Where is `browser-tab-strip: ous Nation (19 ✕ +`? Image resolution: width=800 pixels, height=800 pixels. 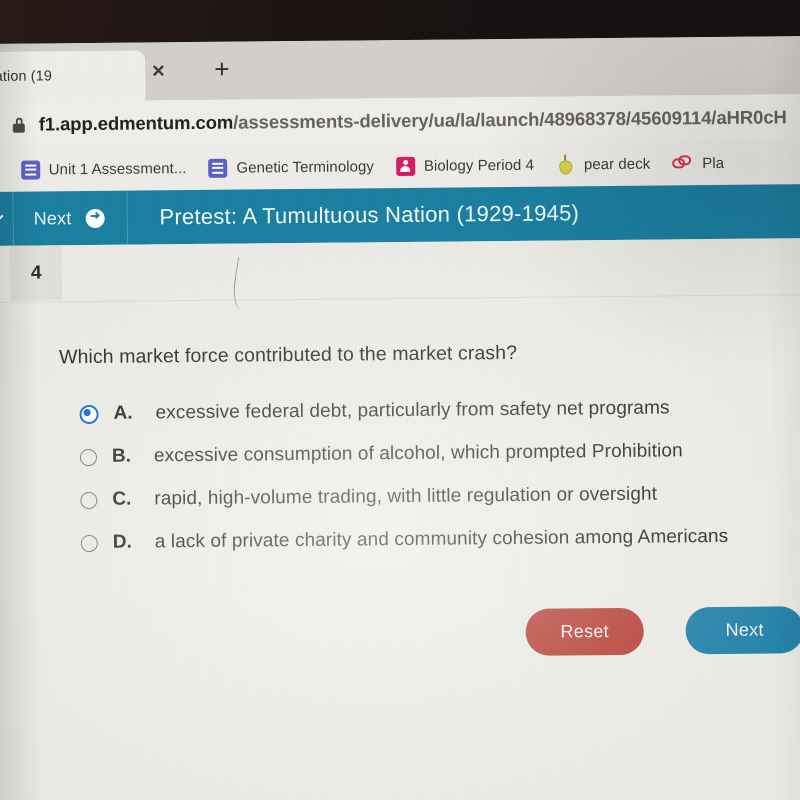
browser-tab-strip: ous Nation (19 ✕ + is located at coordinates (400, 69).